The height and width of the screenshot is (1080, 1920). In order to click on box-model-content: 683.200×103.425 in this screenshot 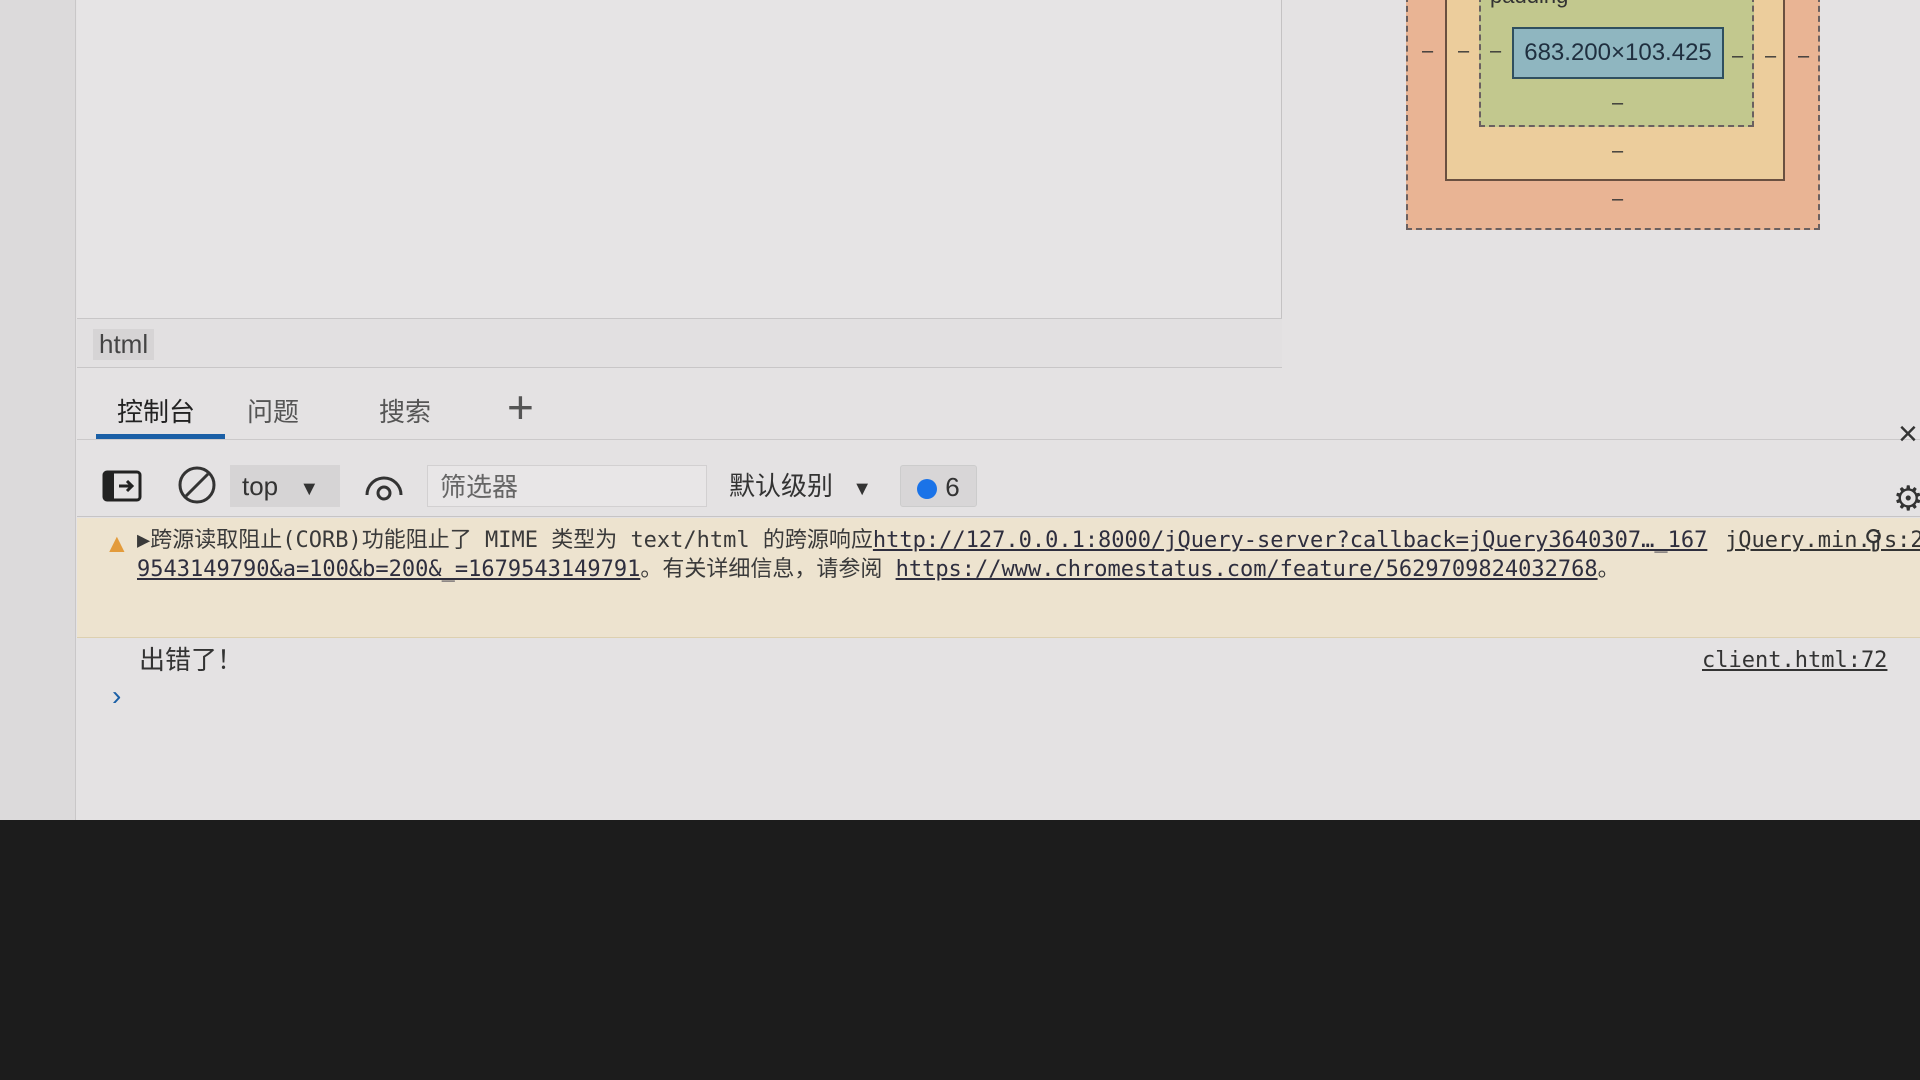, I will do `click(1618, 53)`.